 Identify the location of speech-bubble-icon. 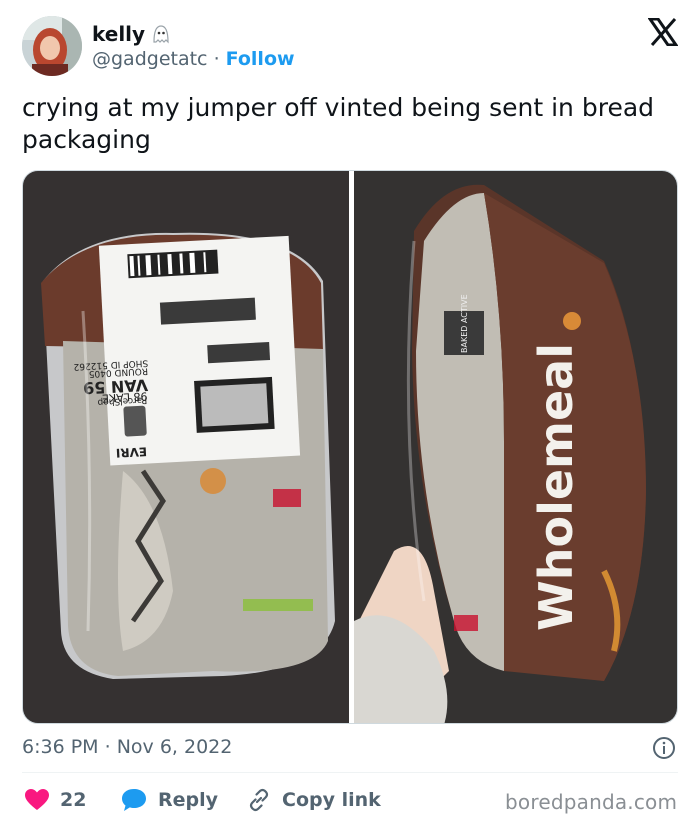
(134, 800).